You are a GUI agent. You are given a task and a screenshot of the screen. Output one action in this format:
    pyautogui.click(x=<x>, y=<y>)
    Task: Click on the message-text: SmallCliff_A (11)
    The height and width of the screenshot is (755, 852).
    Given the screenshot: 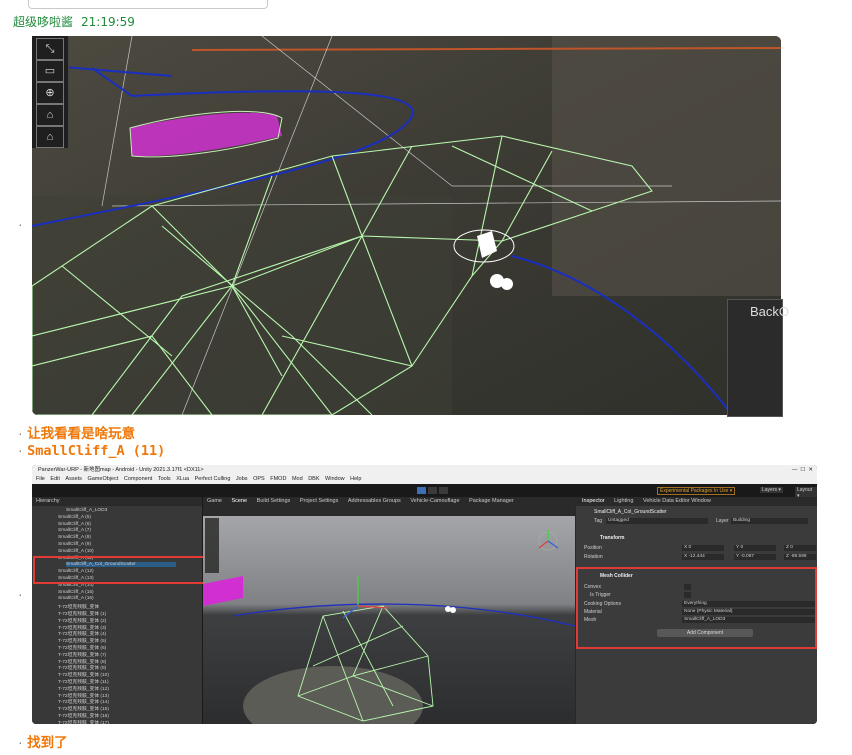 What is the action you would take?
    pyautogui.click(x=96, y=451)
    